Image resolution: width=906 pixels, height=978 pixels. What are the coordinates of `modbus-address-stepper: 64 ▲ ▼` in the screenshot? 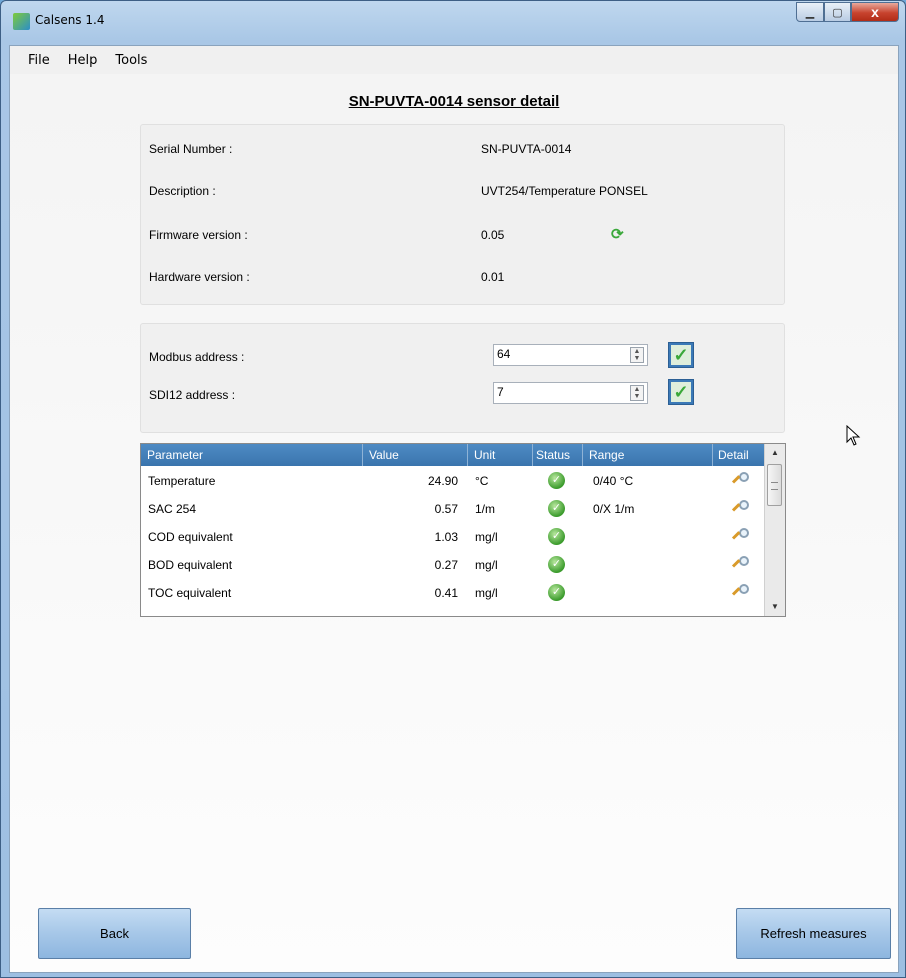 It's located at (570, 355).